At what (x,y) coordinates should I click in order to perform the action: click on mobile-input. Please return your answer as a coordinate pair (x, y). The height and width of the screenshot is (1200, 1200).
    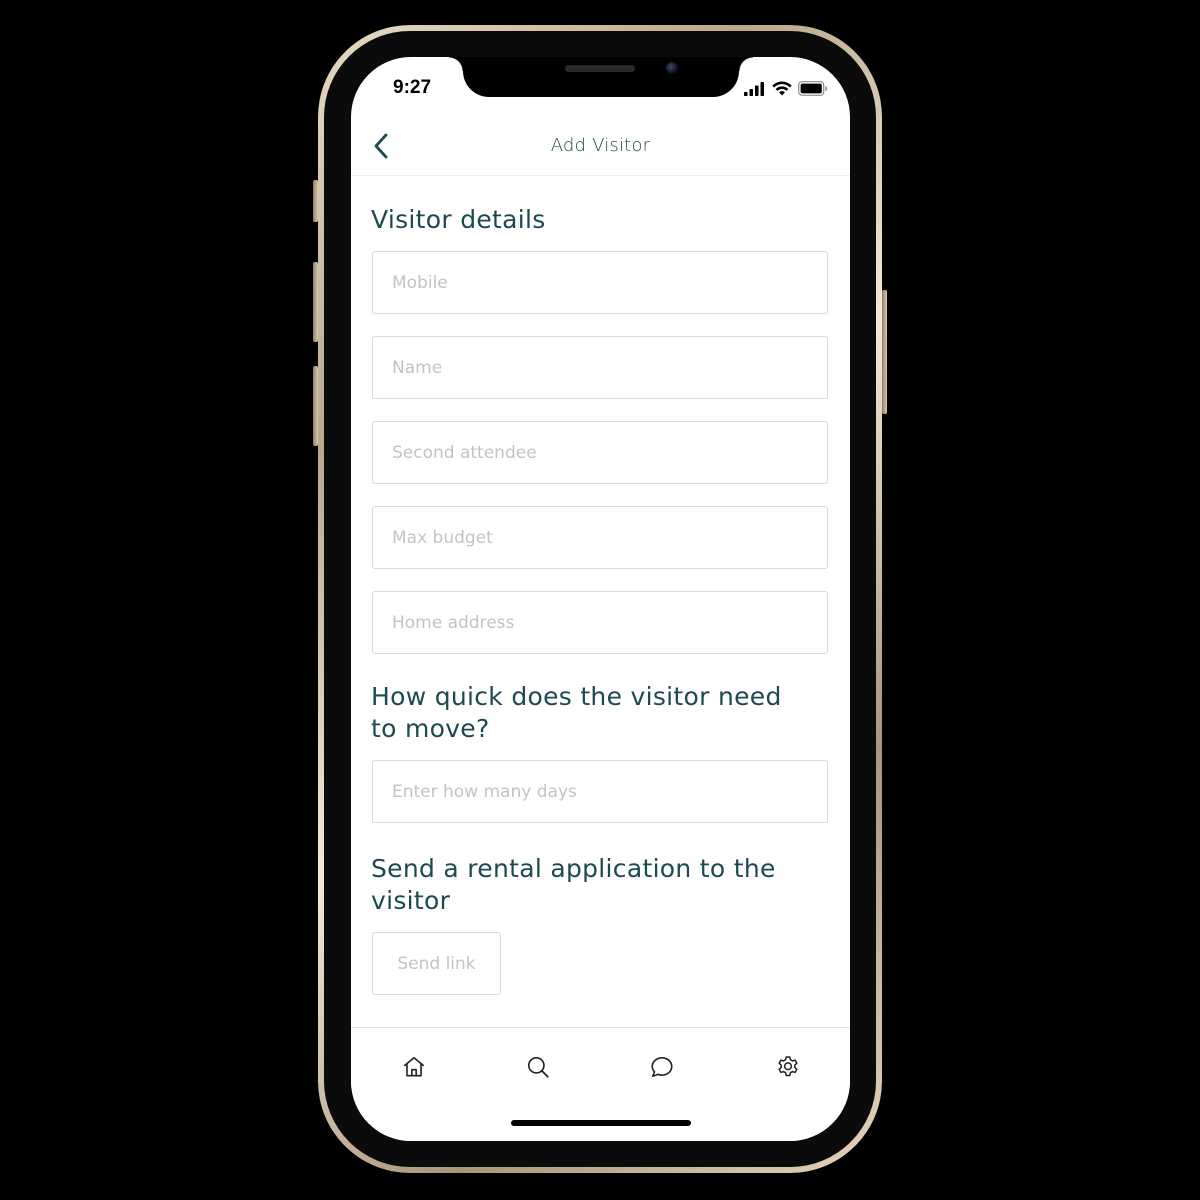
    Looking at the image, I should click on (600, 282).